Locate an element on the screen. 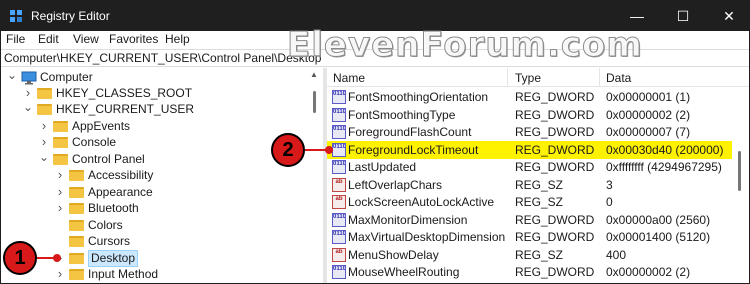  value-name: ForegroundLockTimeout is located at coordinates (413, 149).